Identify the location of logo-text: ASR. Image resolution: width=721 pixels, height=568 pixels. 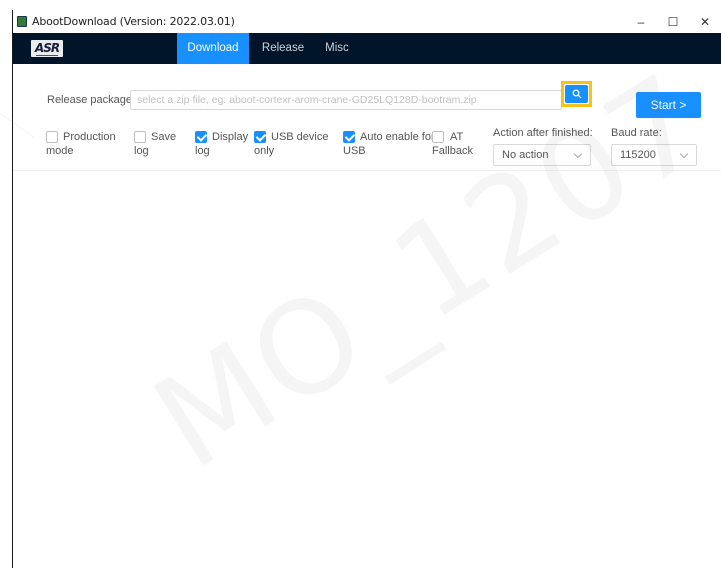
(47, 47).